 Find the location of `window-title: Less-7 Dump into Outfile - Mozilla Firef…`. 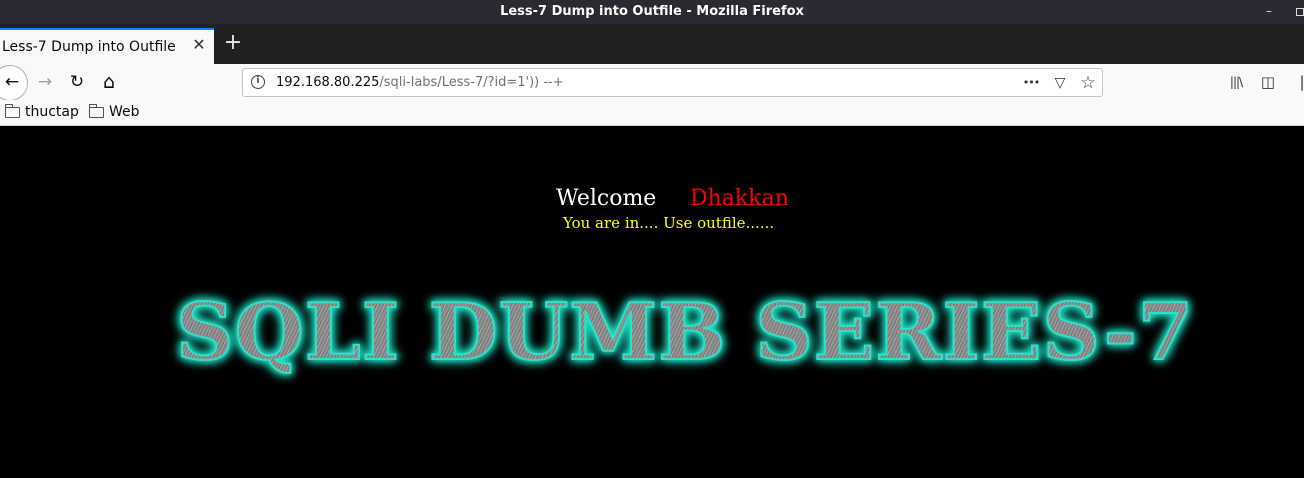

window-title: Less-7 Dump into Outfile - Mozilla Firef… is located at coordinates (652, 11).